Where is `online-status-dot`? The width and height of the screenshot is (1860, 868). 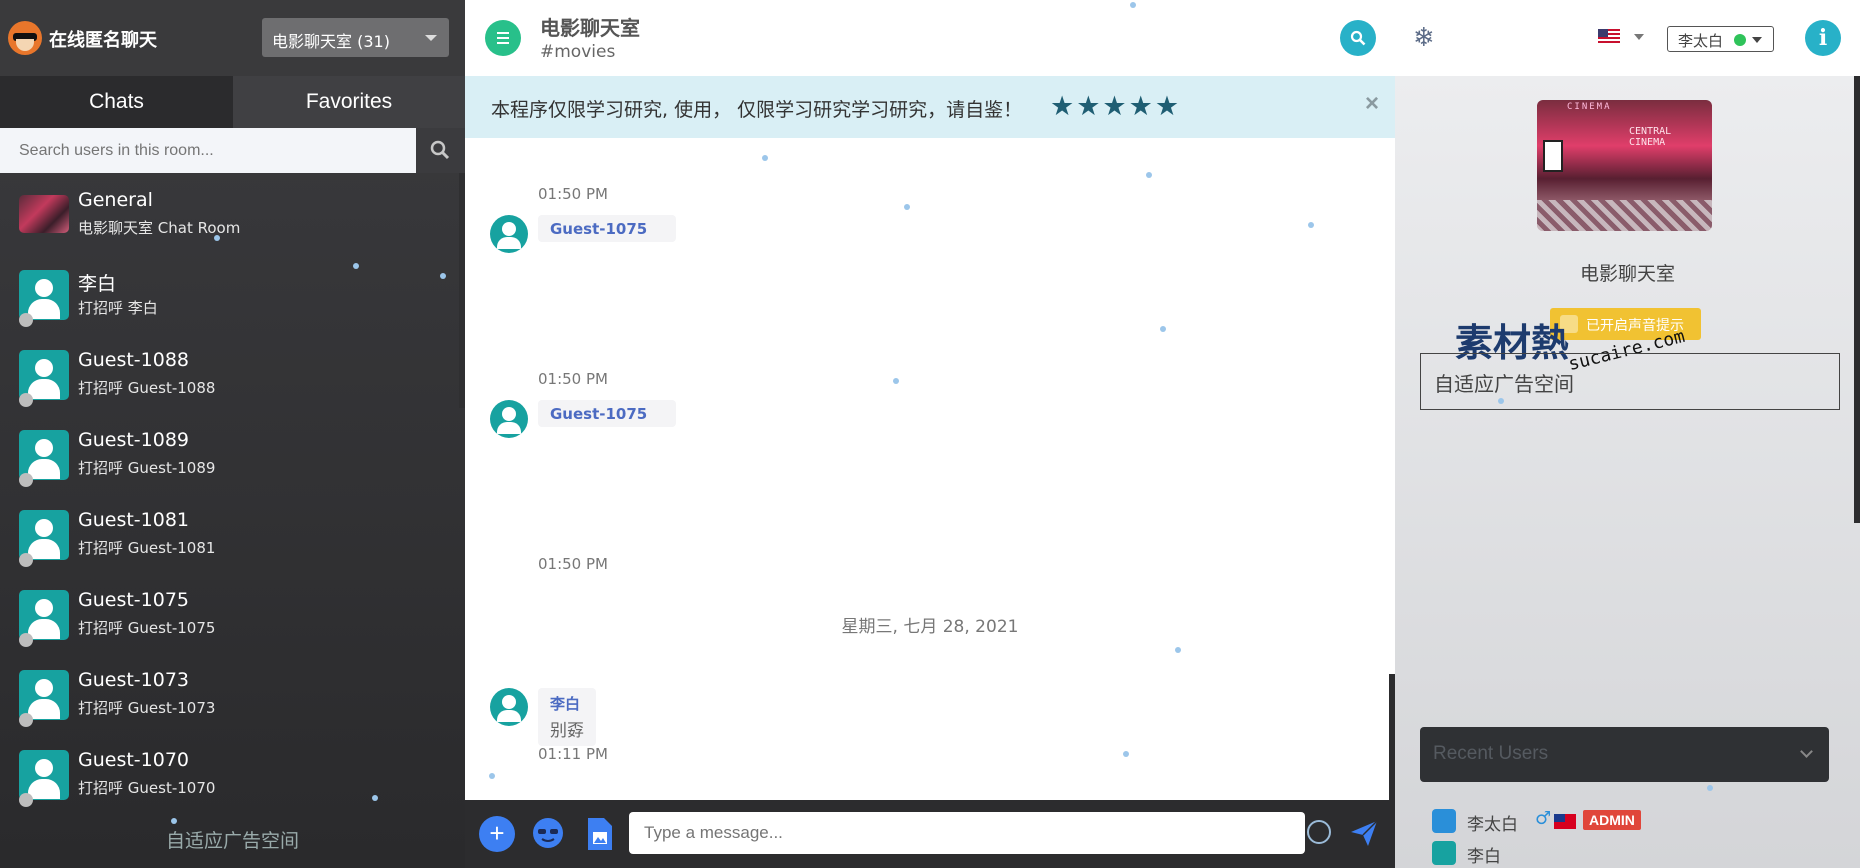 online-status-dot is located at coordinates (1740, 40).